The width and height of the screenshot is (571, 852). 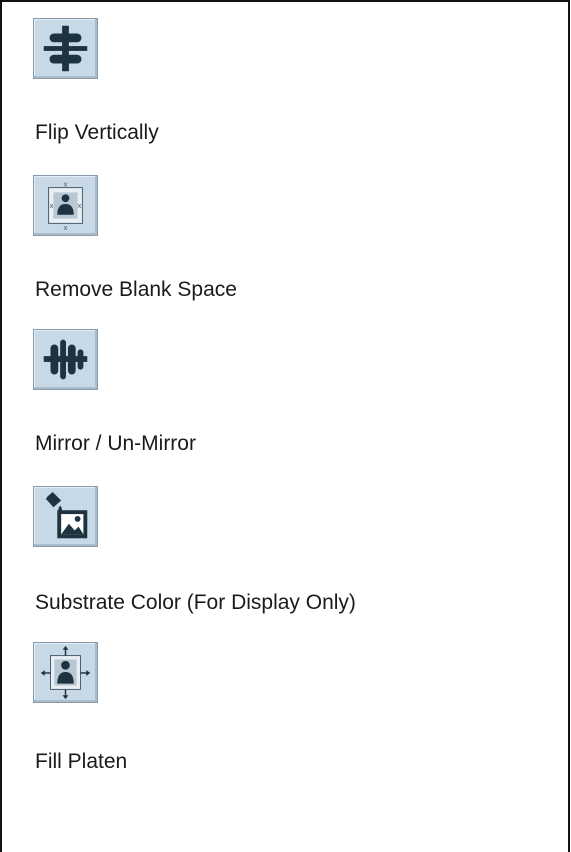 I want to click on remove-blank-space-button: x x x x, so click(x=65, y=205).